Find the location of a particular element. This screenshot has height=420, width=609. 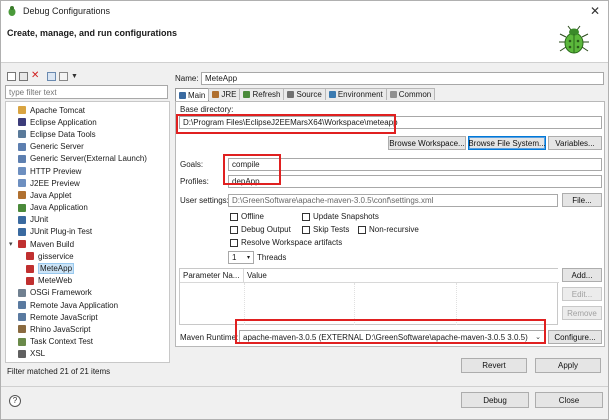

goals-field: compile is located at coordinates (415, 164).